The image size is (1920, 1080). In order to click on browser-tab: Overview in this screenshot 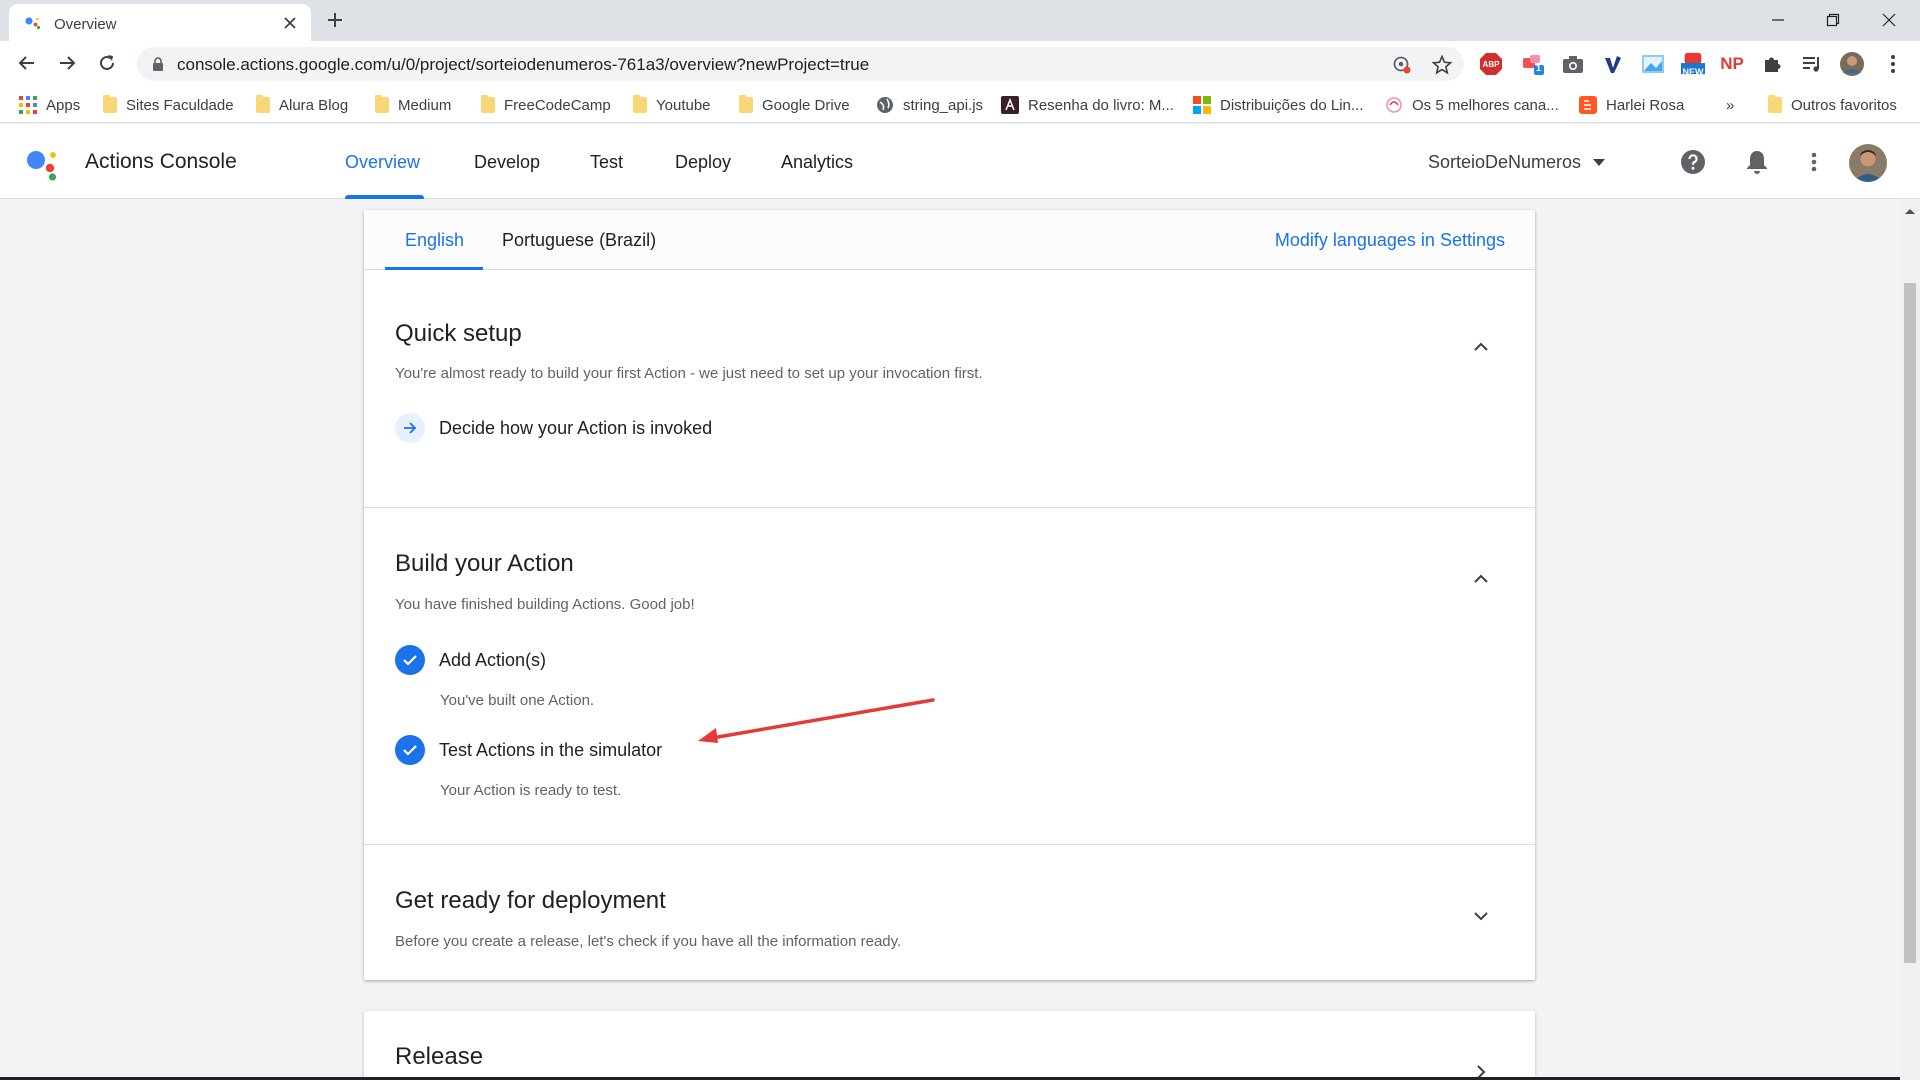, I will do `click(160, 22)`.